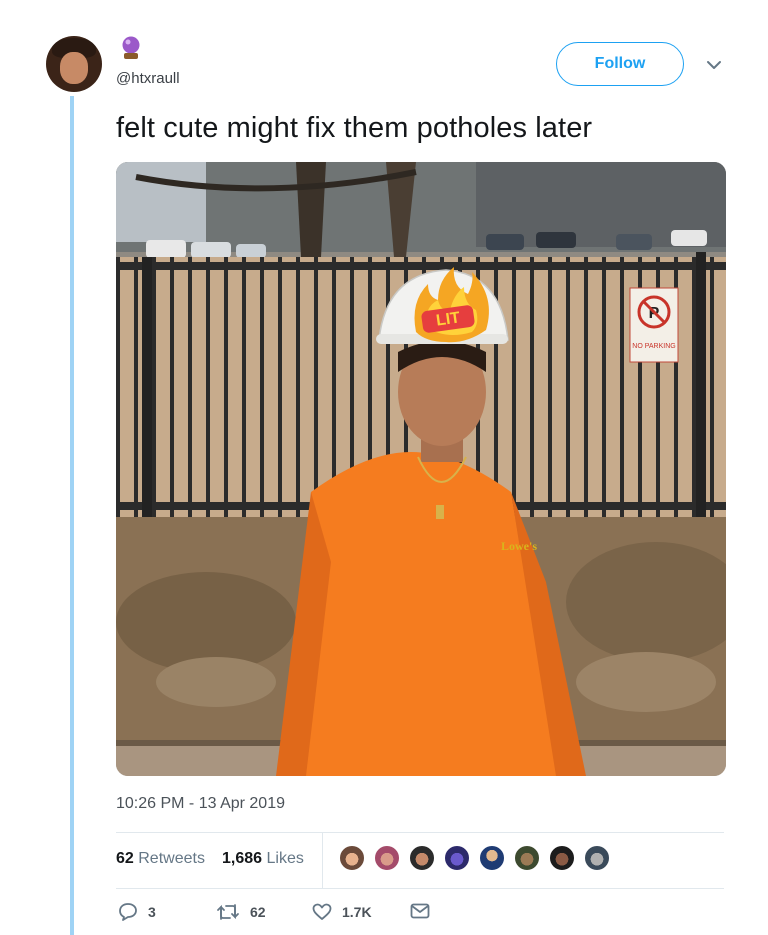  I want to click on author-avatar, so click(74, 64).